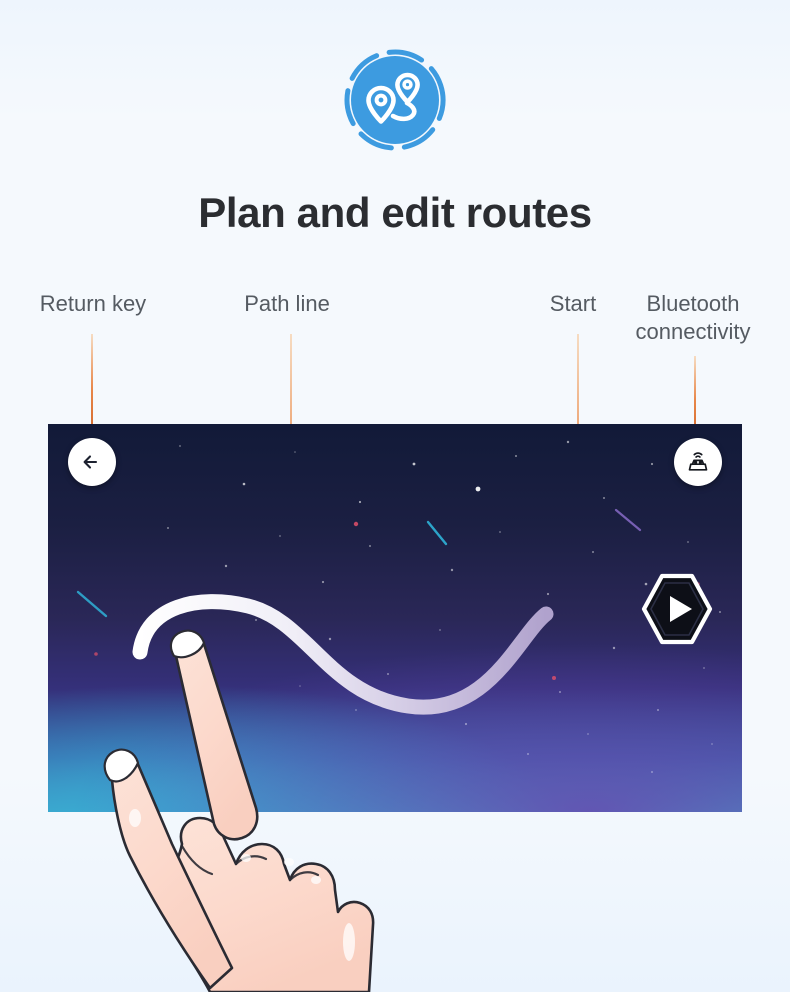 The height and width of the screenshot is (992, 790). I want to click on back-button, so click(92, 462).